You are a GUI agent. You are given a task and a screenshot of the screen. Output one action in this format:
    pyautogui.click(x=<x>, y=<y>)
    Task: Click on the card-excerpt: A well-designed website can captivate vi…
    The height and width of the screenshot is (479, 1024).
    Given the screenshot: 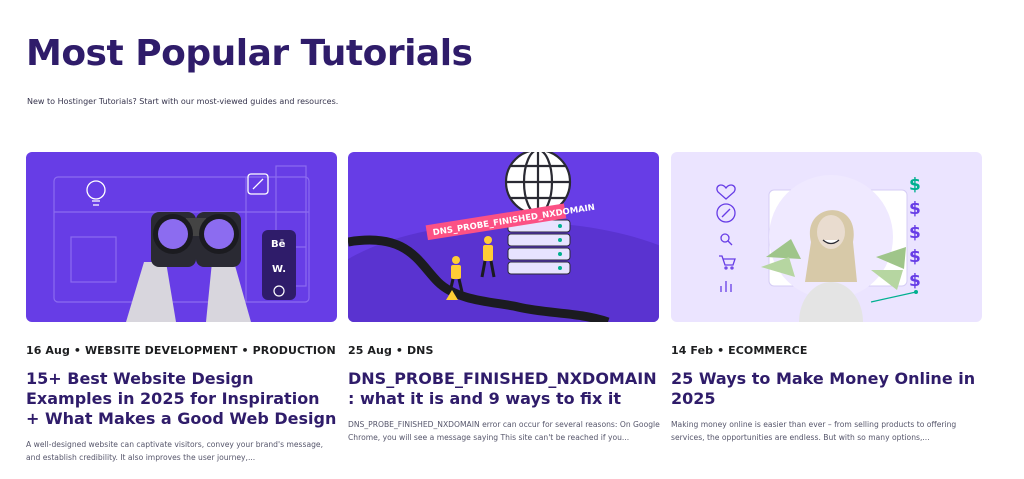 What is the action you would take?
    pyautogui.click(x=175, y=451)
    